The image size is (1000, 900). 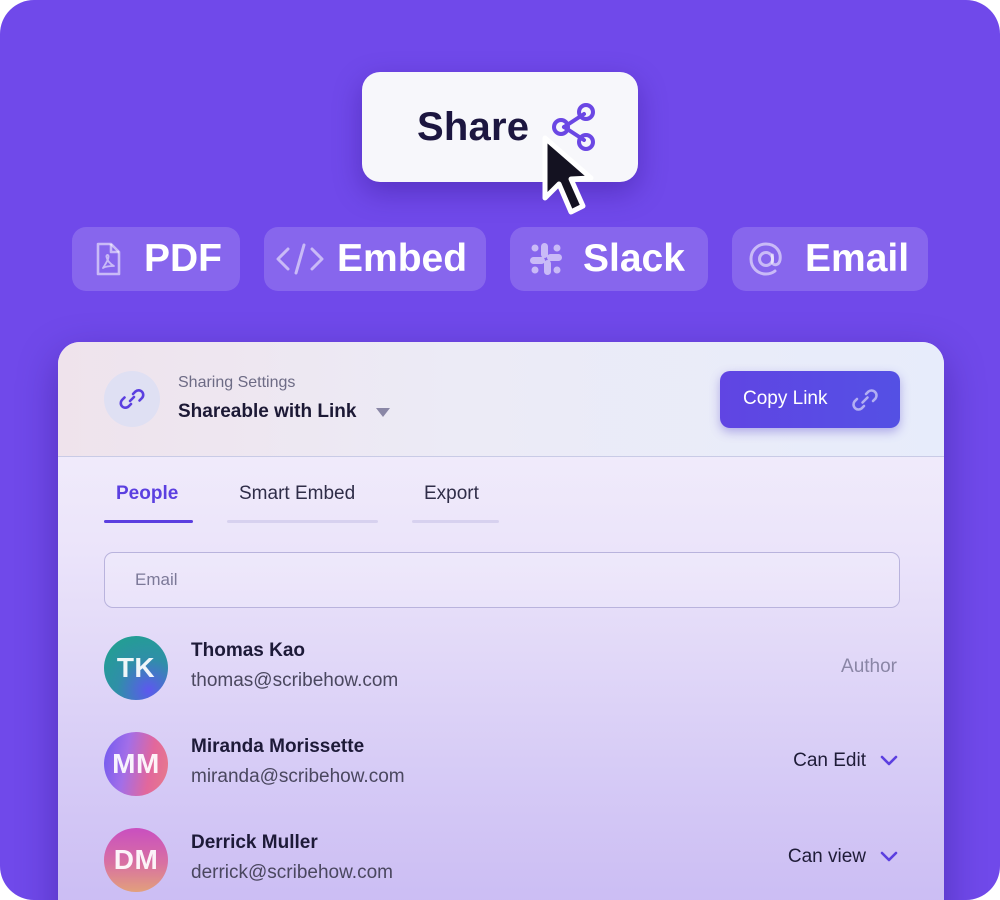 I want to click on avatar: MM, so click(x=136, y=764).